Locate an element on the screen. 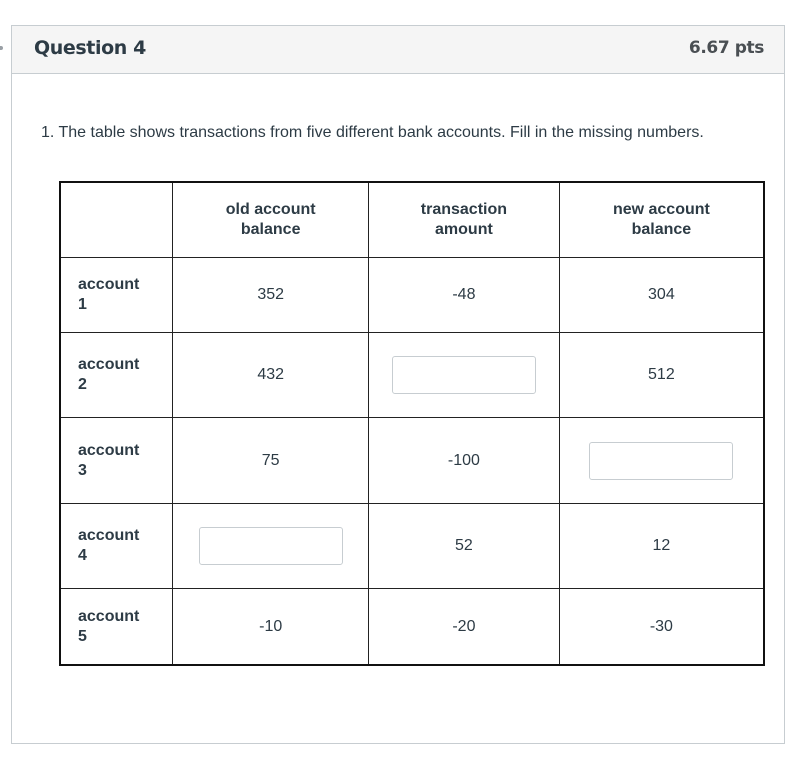 Image resolution: width=800 pixels, height=767 pixels. table-row: account 2 432 512 is located at coordinates (412, 375).